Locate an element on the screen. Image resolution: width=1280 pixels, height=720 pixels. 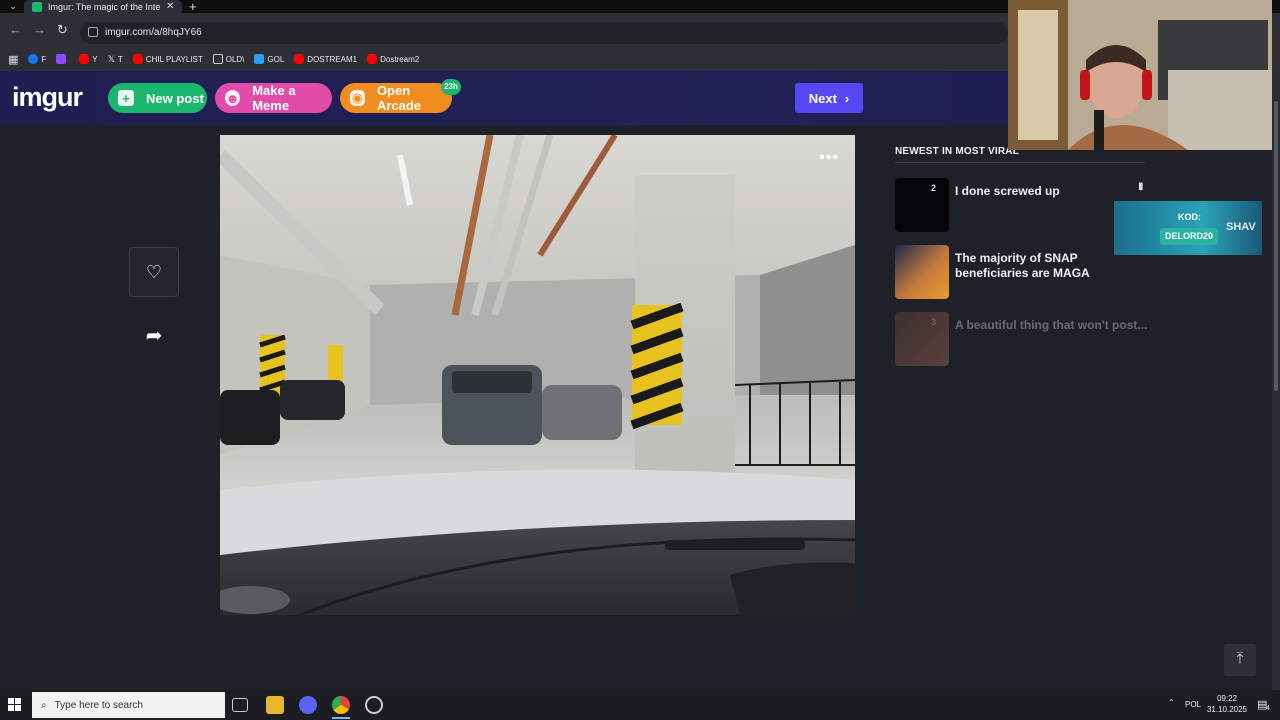
imgur-logo: imgur is located at coordinates (47, 97).